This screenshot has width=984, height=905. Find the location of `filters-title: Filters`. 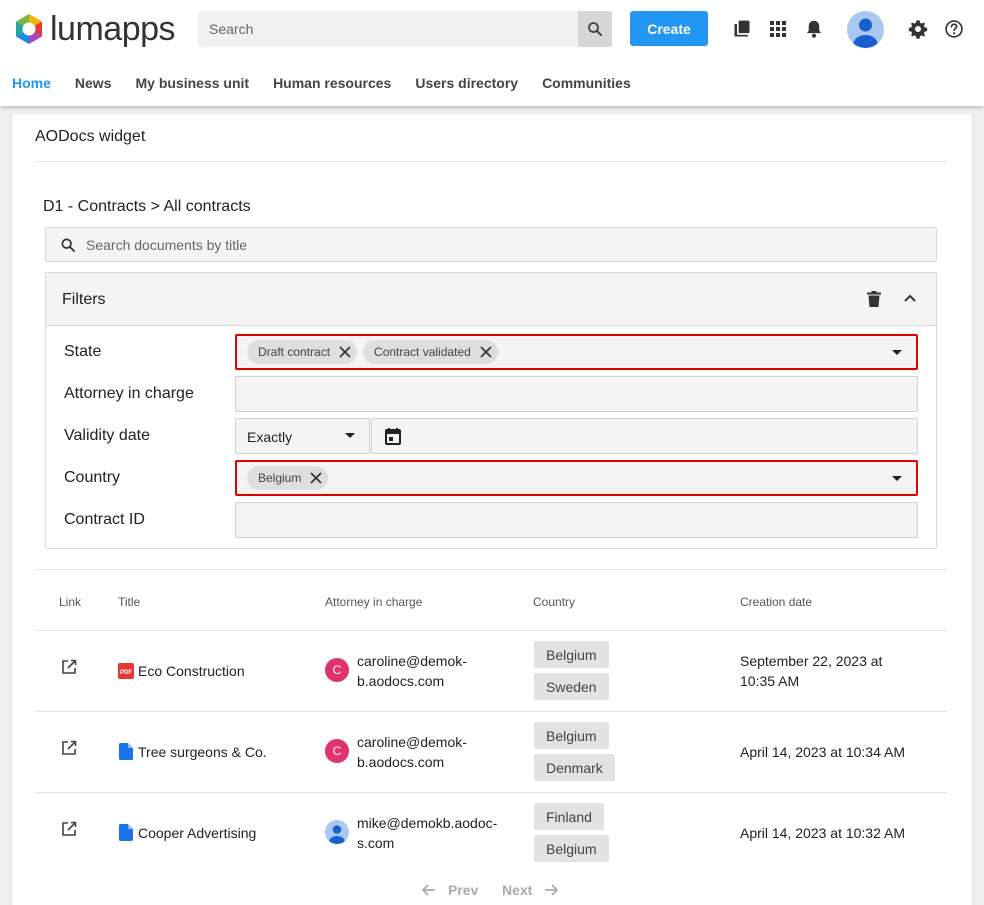

filters-title: Filters is located at coordinates (84, 299).